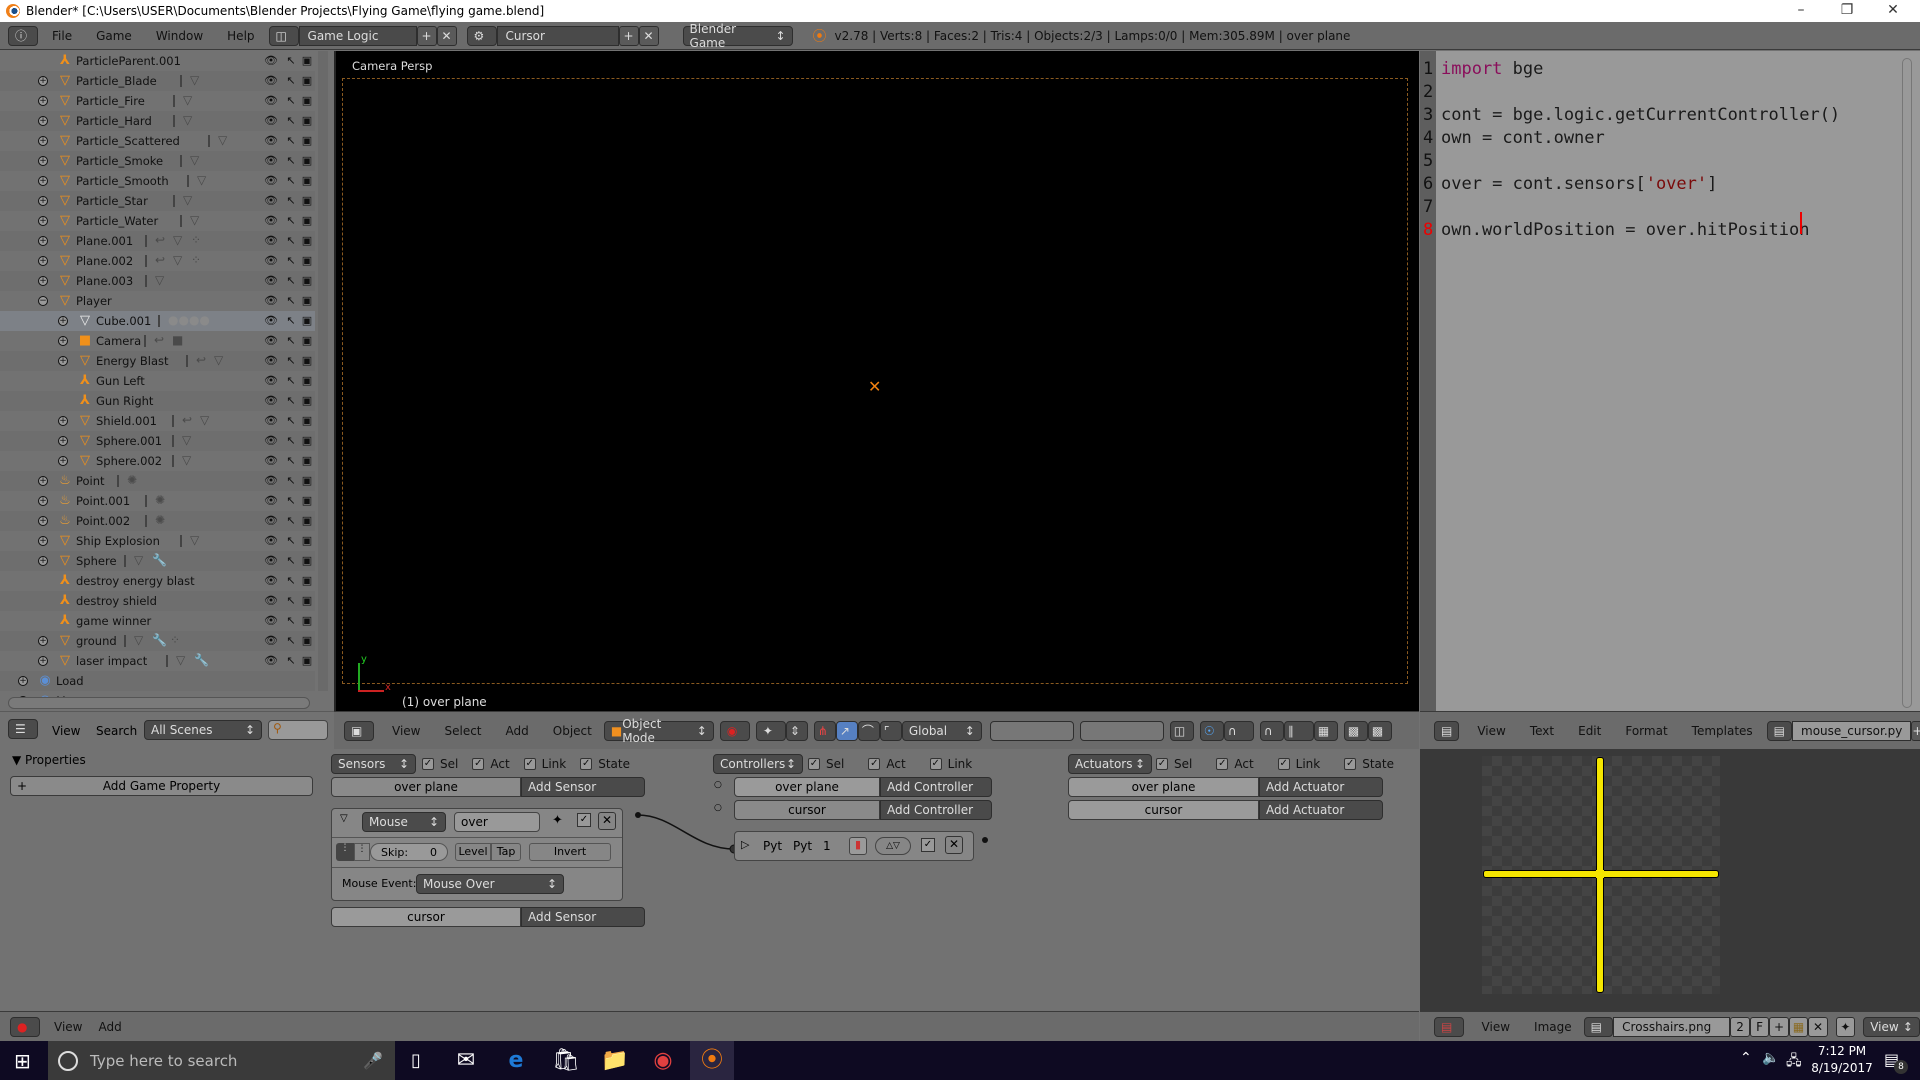 The width and height of the screenshot is (1920, 1080). What do you see at coordinates (1379, 730) in the screenshot?
I see `render-animation-button: ▩` at bounding box center [1379, 730].